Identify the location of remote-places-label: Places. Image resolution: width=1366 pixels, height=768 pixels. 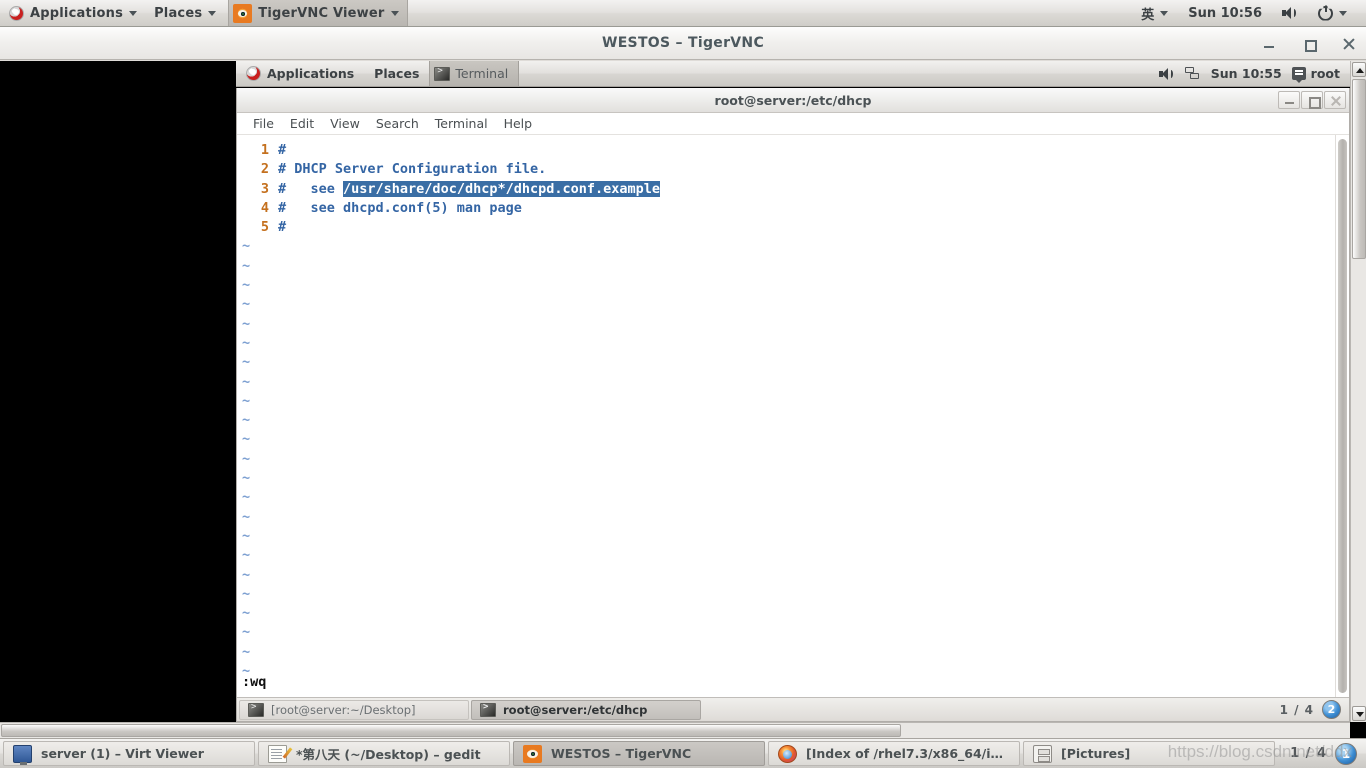
(397, 73).